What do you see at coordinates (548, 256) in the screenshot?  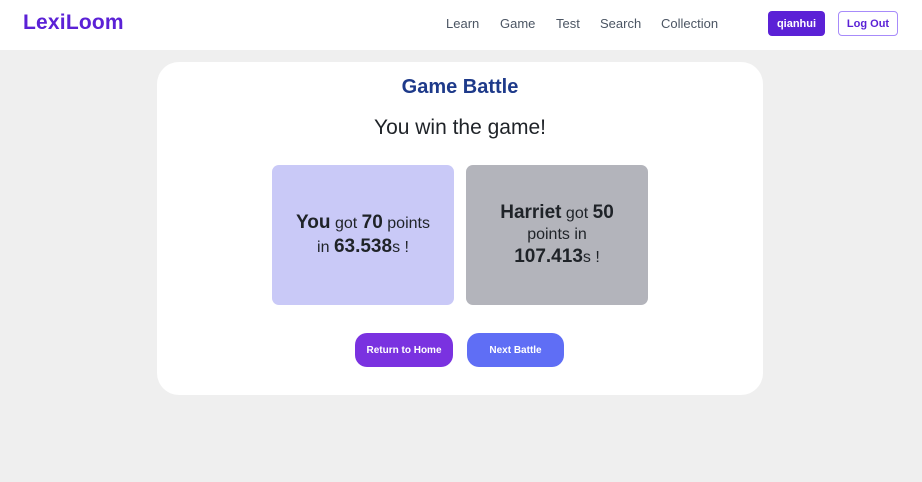 I see `opponent-time: 107.413` at bounding box center [548, 256].